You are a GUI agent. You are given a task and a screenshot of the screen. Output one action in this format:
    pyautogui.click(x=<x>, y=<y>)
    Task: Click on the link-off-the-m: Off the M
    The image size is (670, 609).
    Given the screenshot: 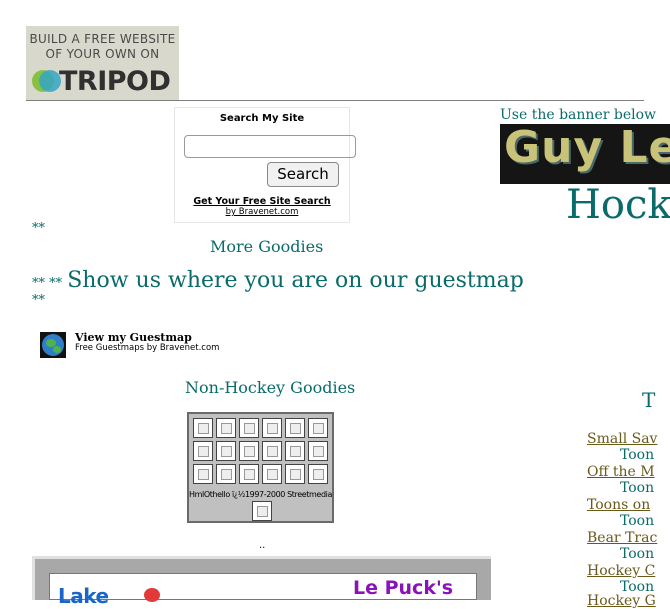 What is the action you would take?
    pyautogui.click(x=621, y=472)
    